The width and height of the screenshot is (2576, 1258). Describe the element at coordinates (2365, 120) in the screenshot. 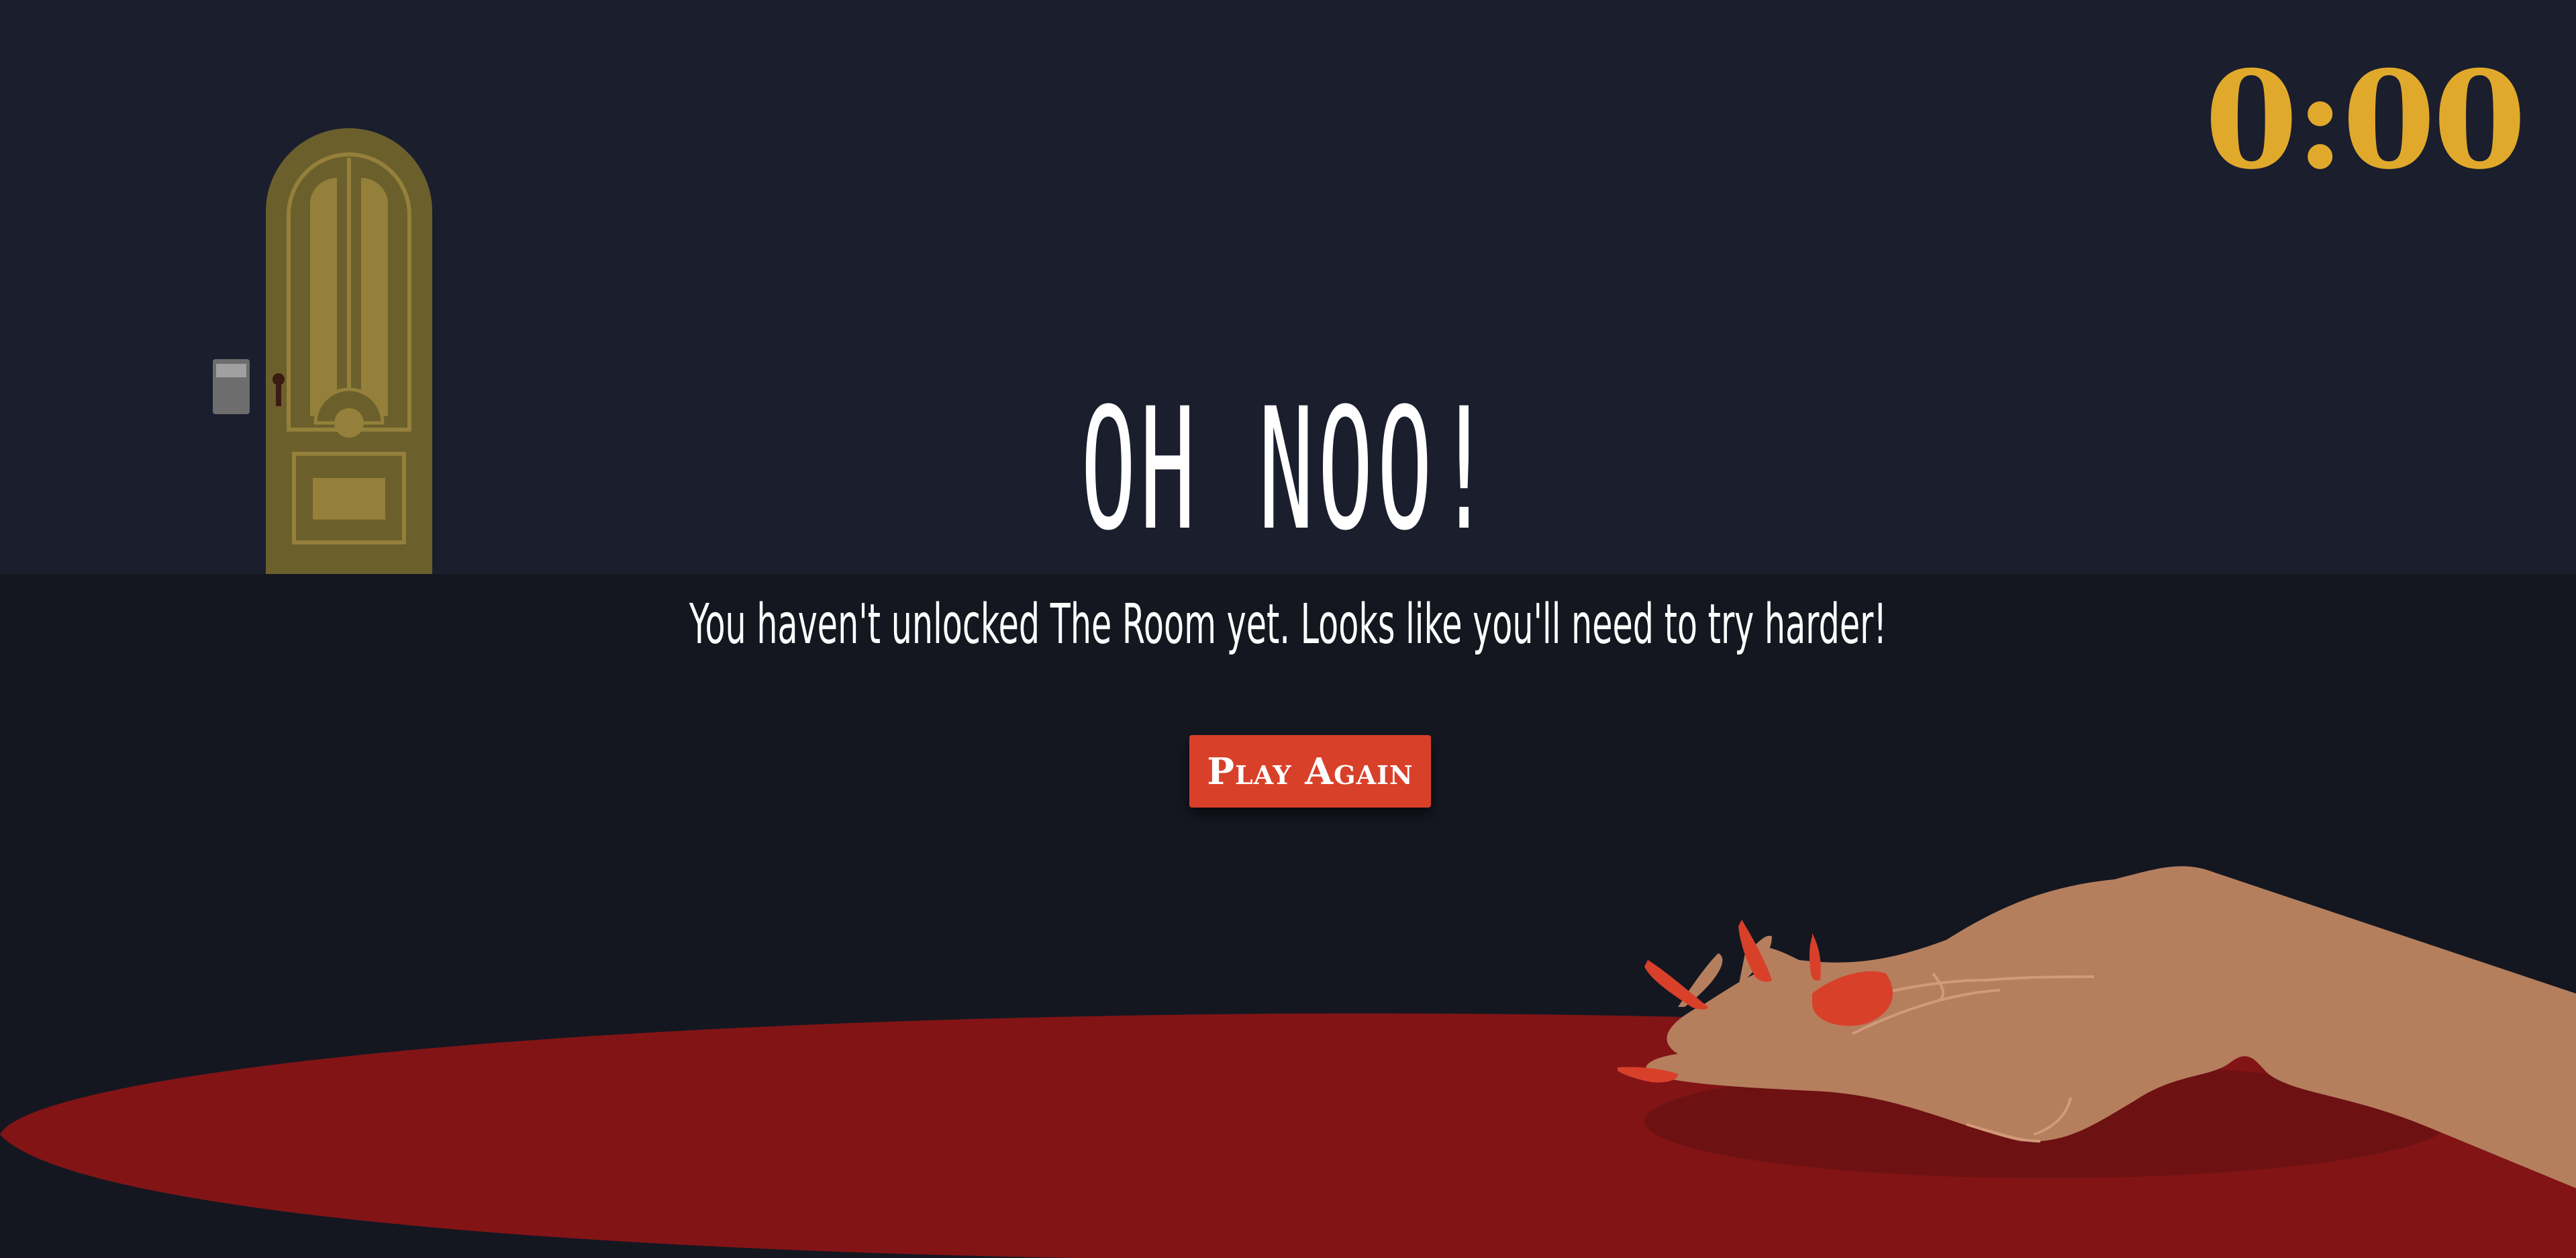

I see `countdown-timer: 0:00` at that location.